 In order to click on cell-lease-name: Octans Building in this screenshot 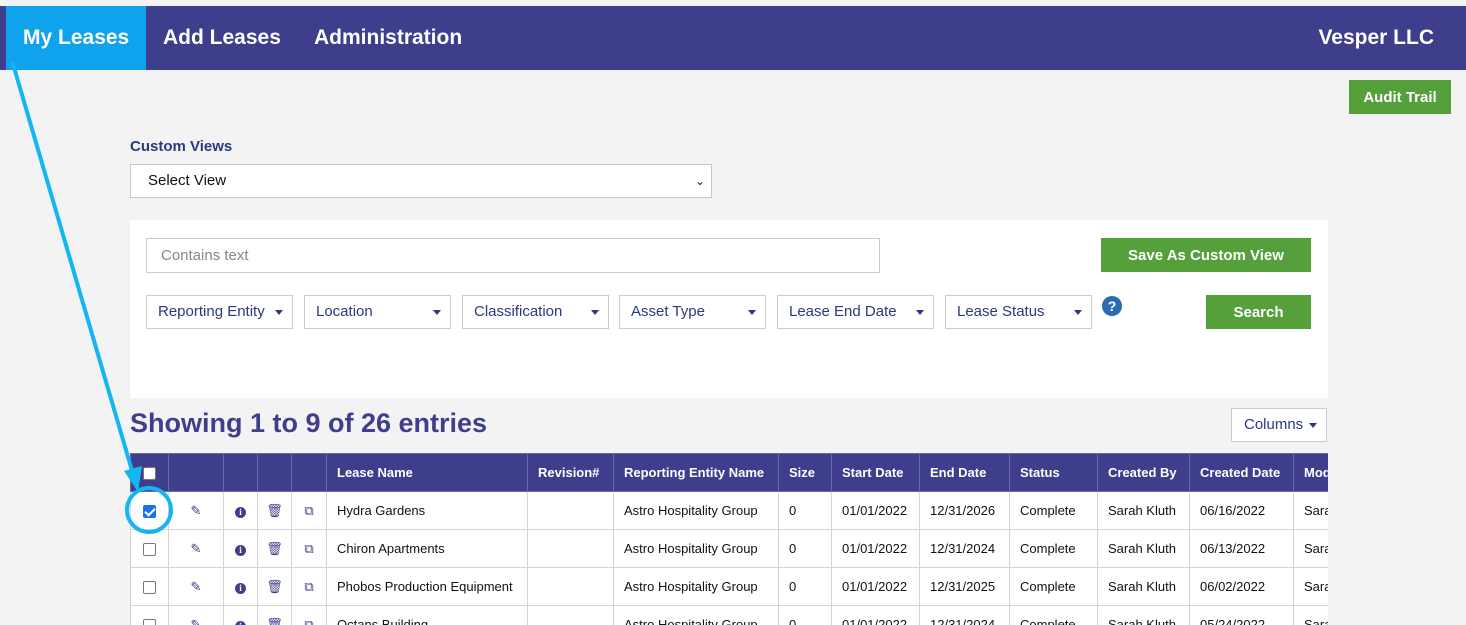, I will do `click(427, 615)`.